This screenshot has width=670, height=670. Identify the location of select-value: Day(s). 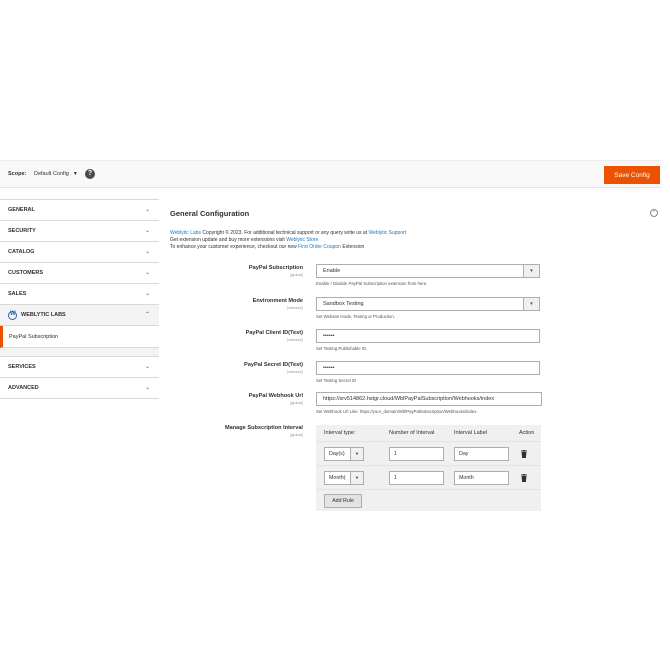
(337, 454).